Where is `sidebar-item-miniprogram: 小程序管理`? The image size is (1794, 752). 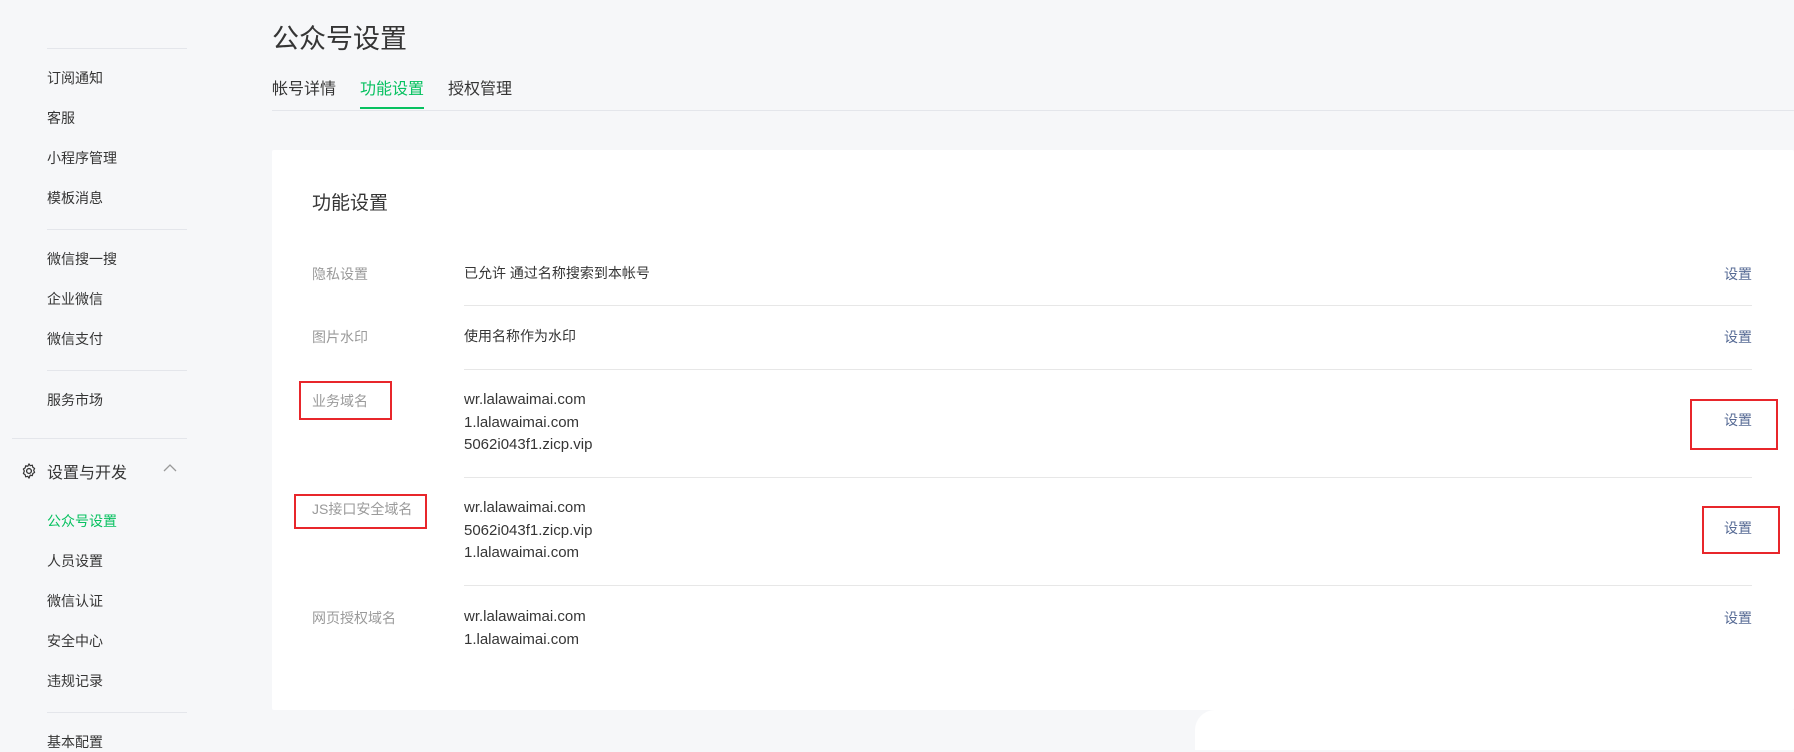 sidebar-item-miniprogram: 小程序管理 is located at coordinates (82, 158).